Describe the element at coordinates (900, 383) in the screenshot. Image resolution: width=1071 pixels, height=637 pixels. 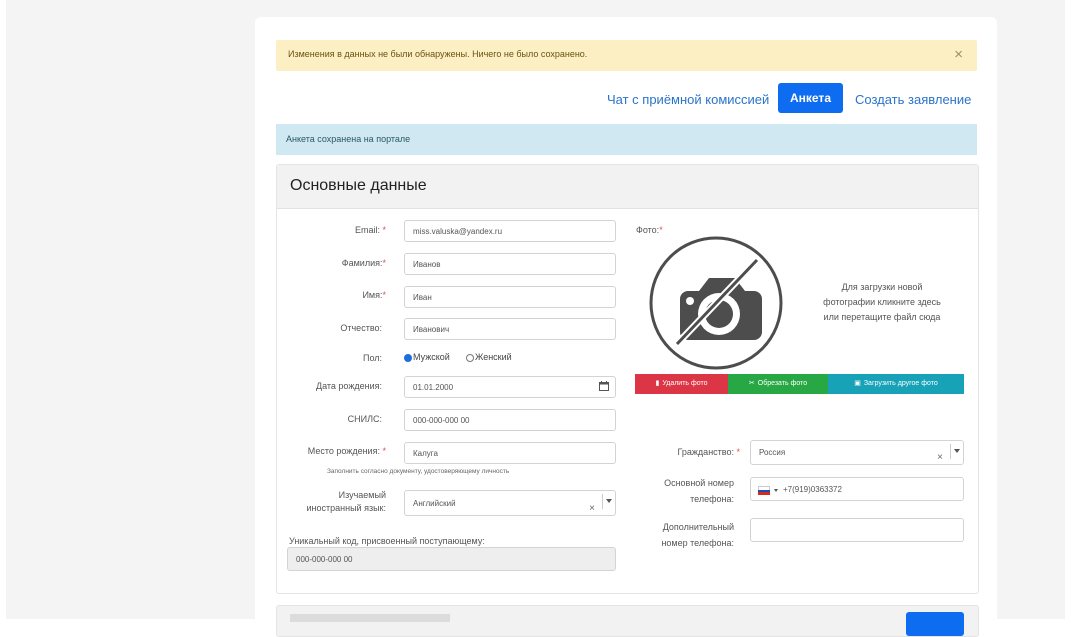
I see `upload-photo-label: Загрузить другое фото` at that location.